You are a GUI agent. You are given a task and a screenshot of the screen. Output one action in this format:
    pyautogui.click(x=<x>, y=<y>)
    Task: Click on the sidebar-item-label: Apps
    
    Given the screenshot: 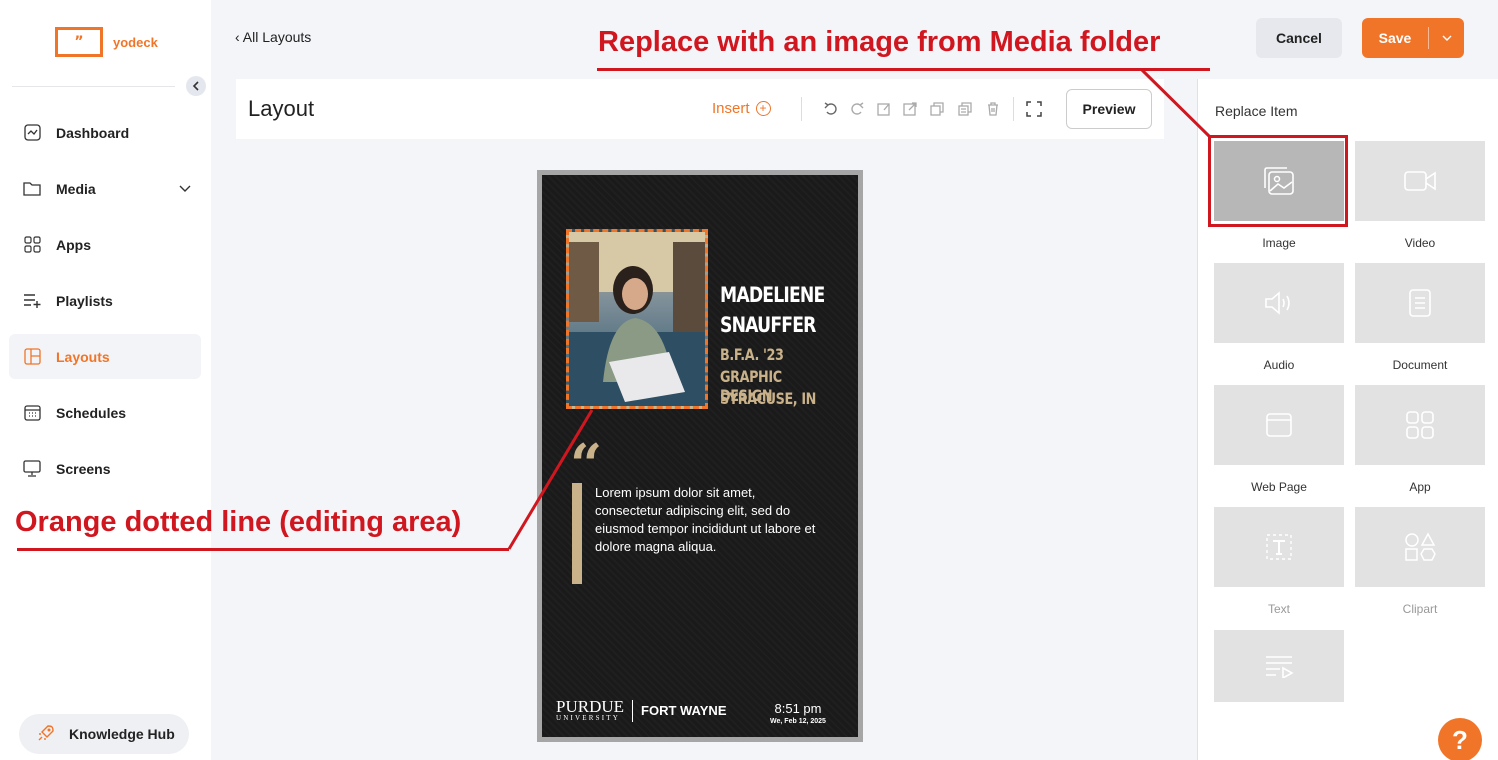 What is the action you would take?
    pyautogui.click(x=73, y=244)
    